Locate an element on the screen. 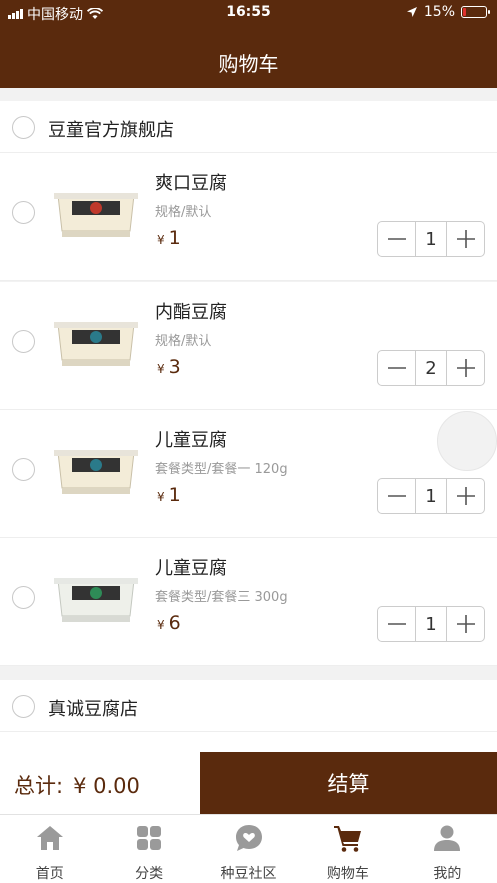 This screenshot has height=883, width=497. tab-profile: 我的 is located at coordinates (447, 849).